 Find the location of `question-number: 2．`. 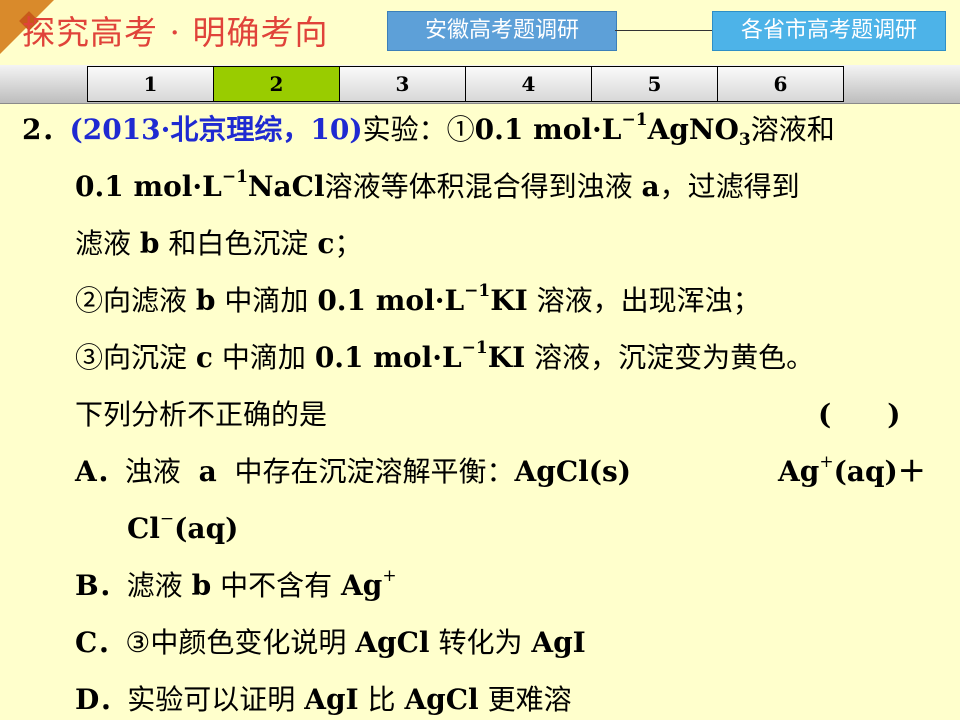

question-number: 2． is located at coordinates (46, 129).